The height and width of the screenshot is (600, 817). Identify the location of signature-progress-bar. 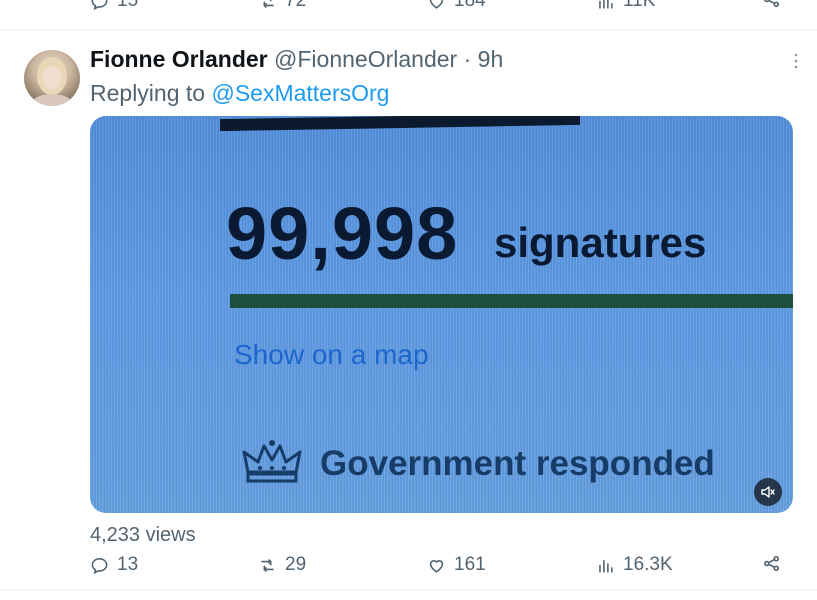
(511, 301).